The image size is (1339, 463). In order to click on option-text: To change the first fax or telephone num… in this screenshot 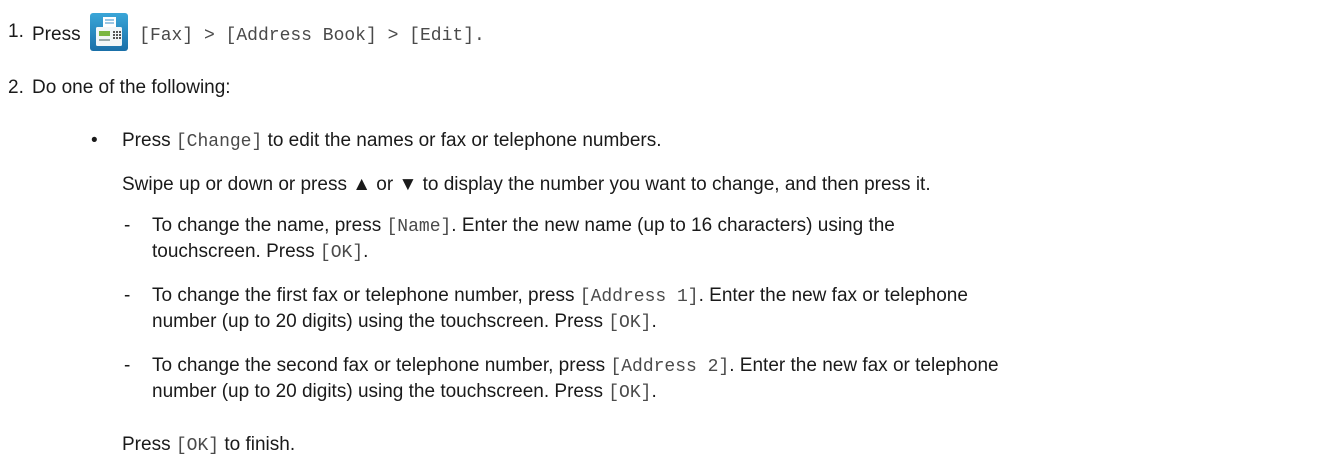, I will do `click(363, 295)`.